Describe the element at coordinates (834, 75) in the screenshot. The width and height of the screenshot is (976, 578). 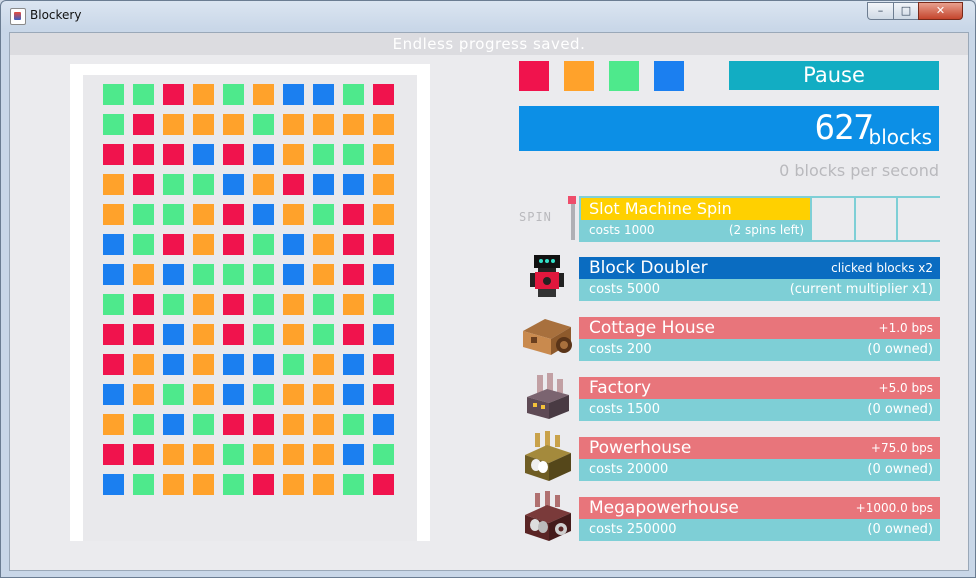
I see `pause-button: Pause` at that location.